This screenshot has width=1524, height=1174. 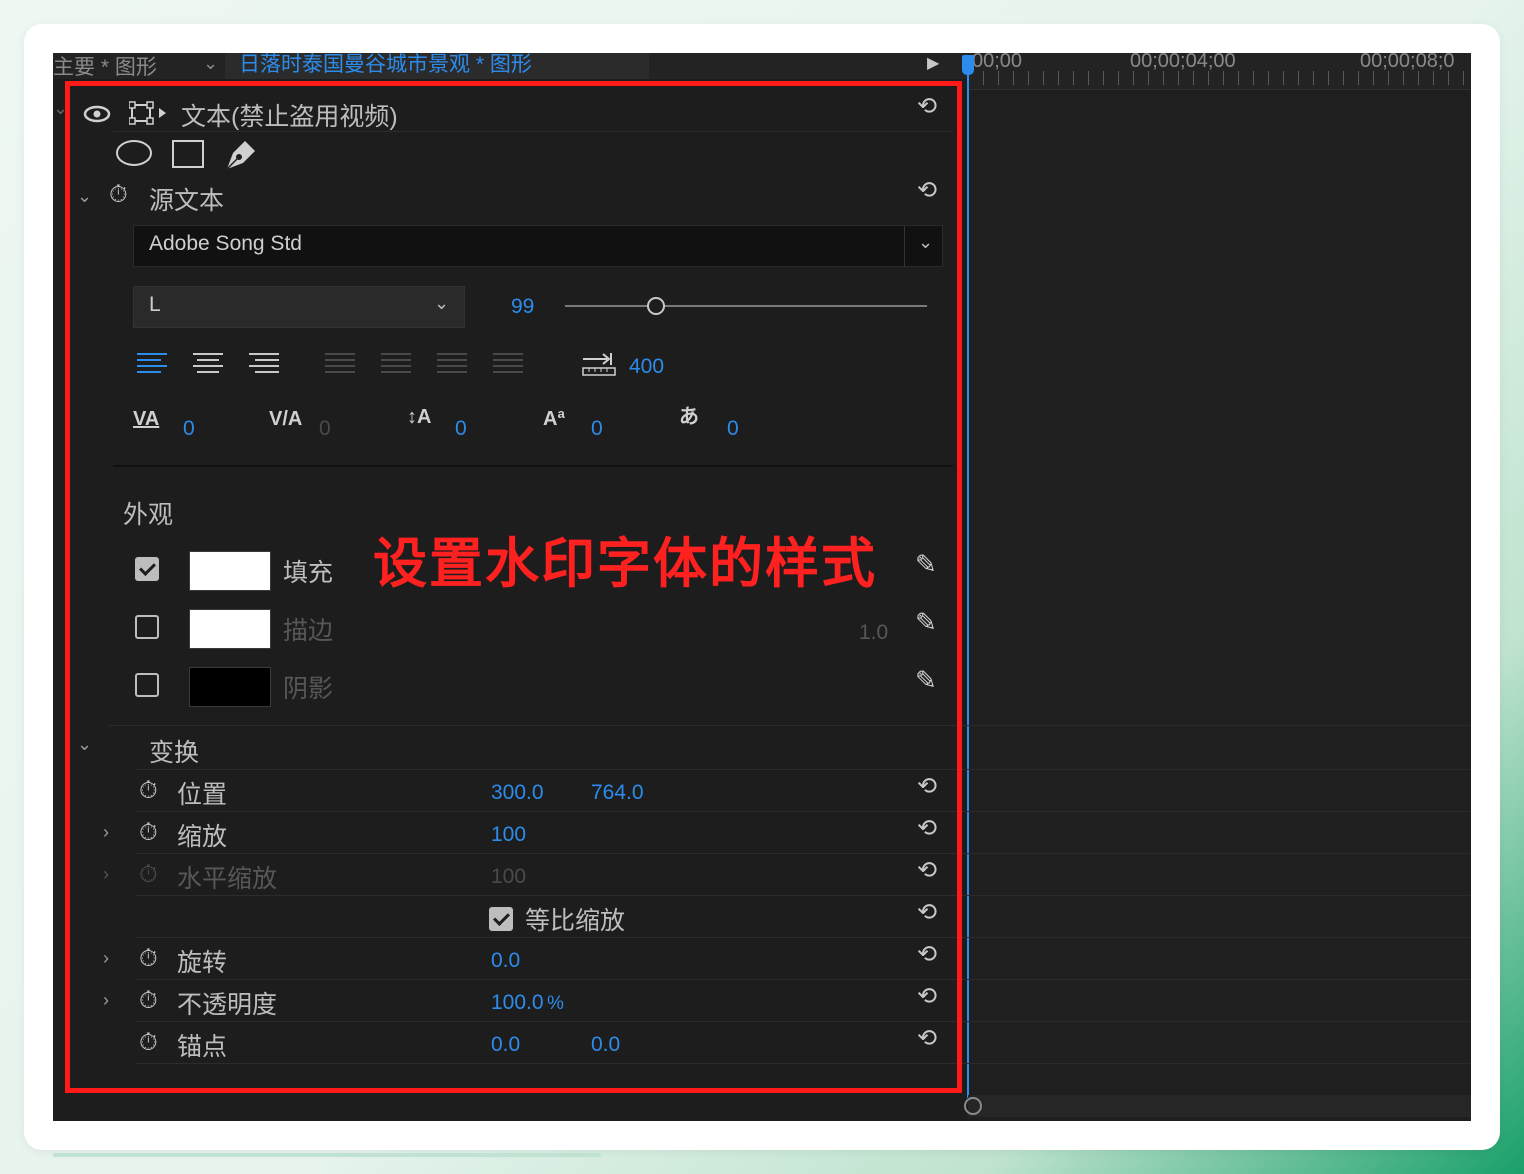 What do you see at coordinates (106, 874) in the screenshot?
I see `scale-width-chevron-icon: ›` at bounding box center [106, 874].